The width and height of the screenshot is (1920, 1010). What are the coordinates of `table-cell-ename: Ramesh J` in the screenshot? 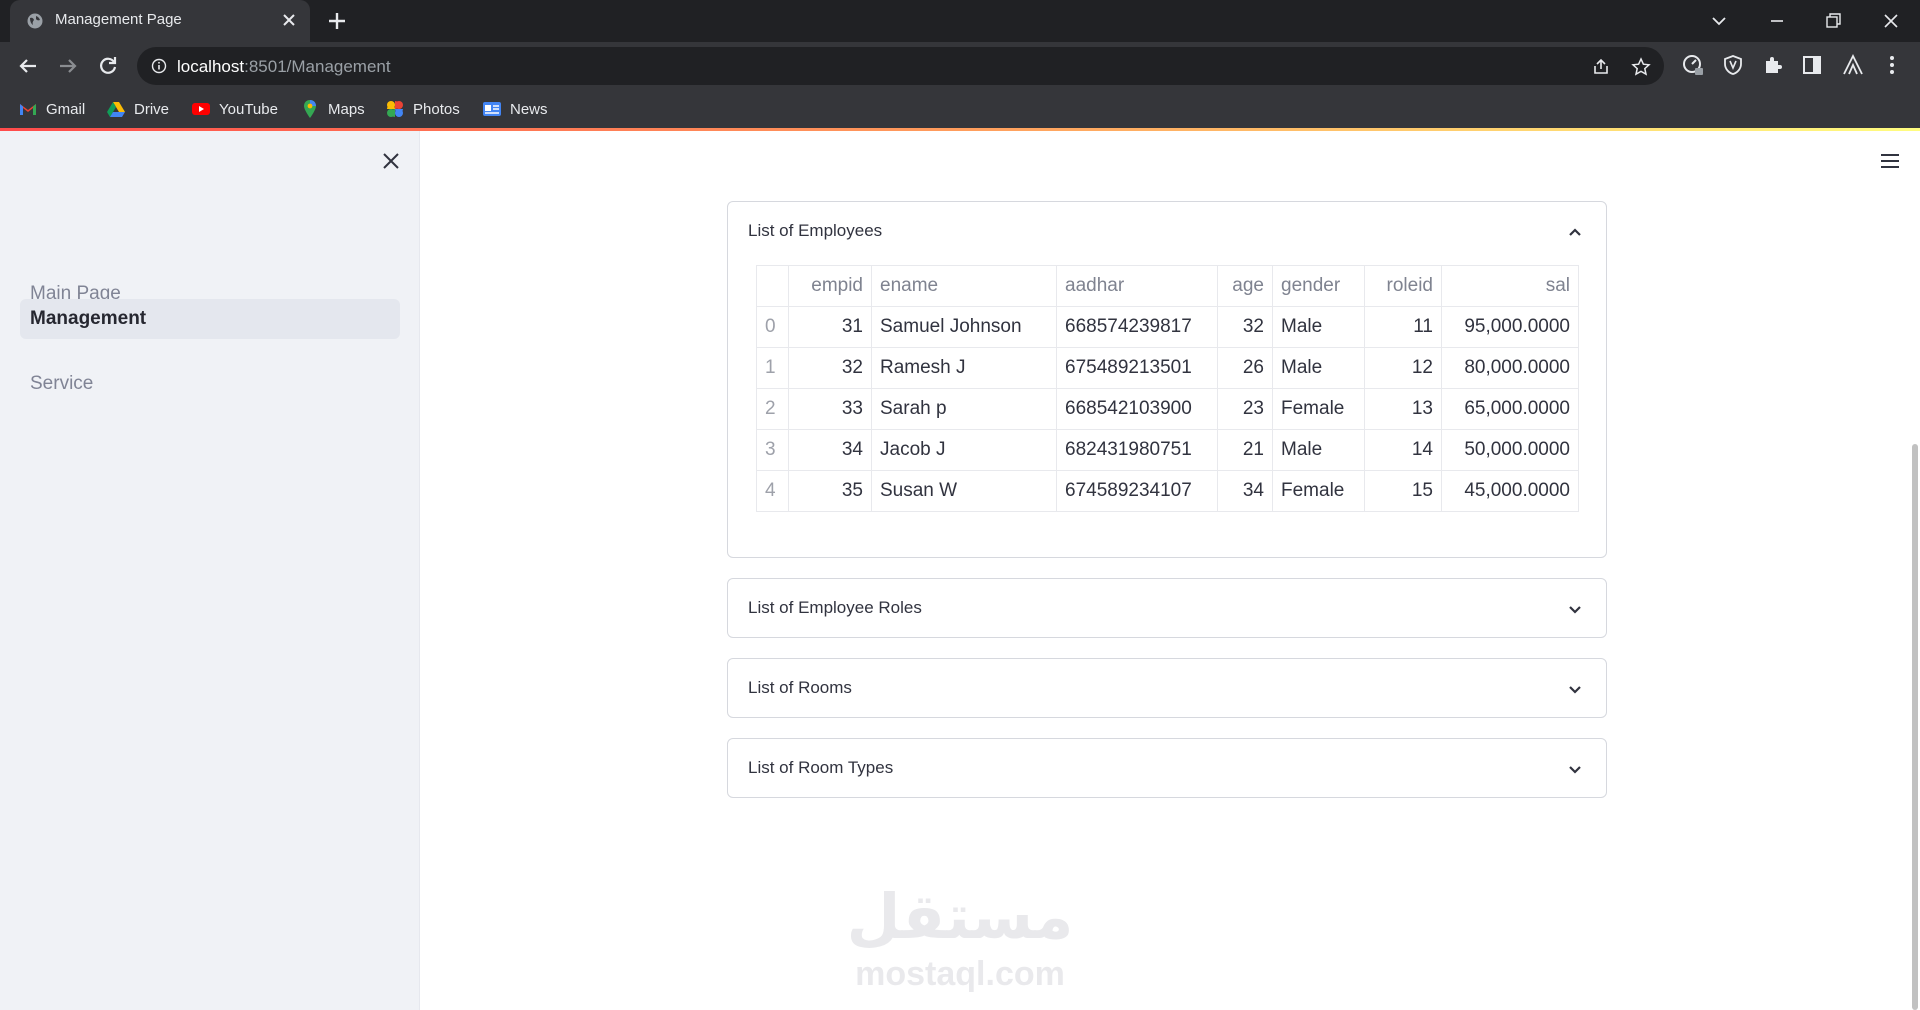 It's located at (964, 368).